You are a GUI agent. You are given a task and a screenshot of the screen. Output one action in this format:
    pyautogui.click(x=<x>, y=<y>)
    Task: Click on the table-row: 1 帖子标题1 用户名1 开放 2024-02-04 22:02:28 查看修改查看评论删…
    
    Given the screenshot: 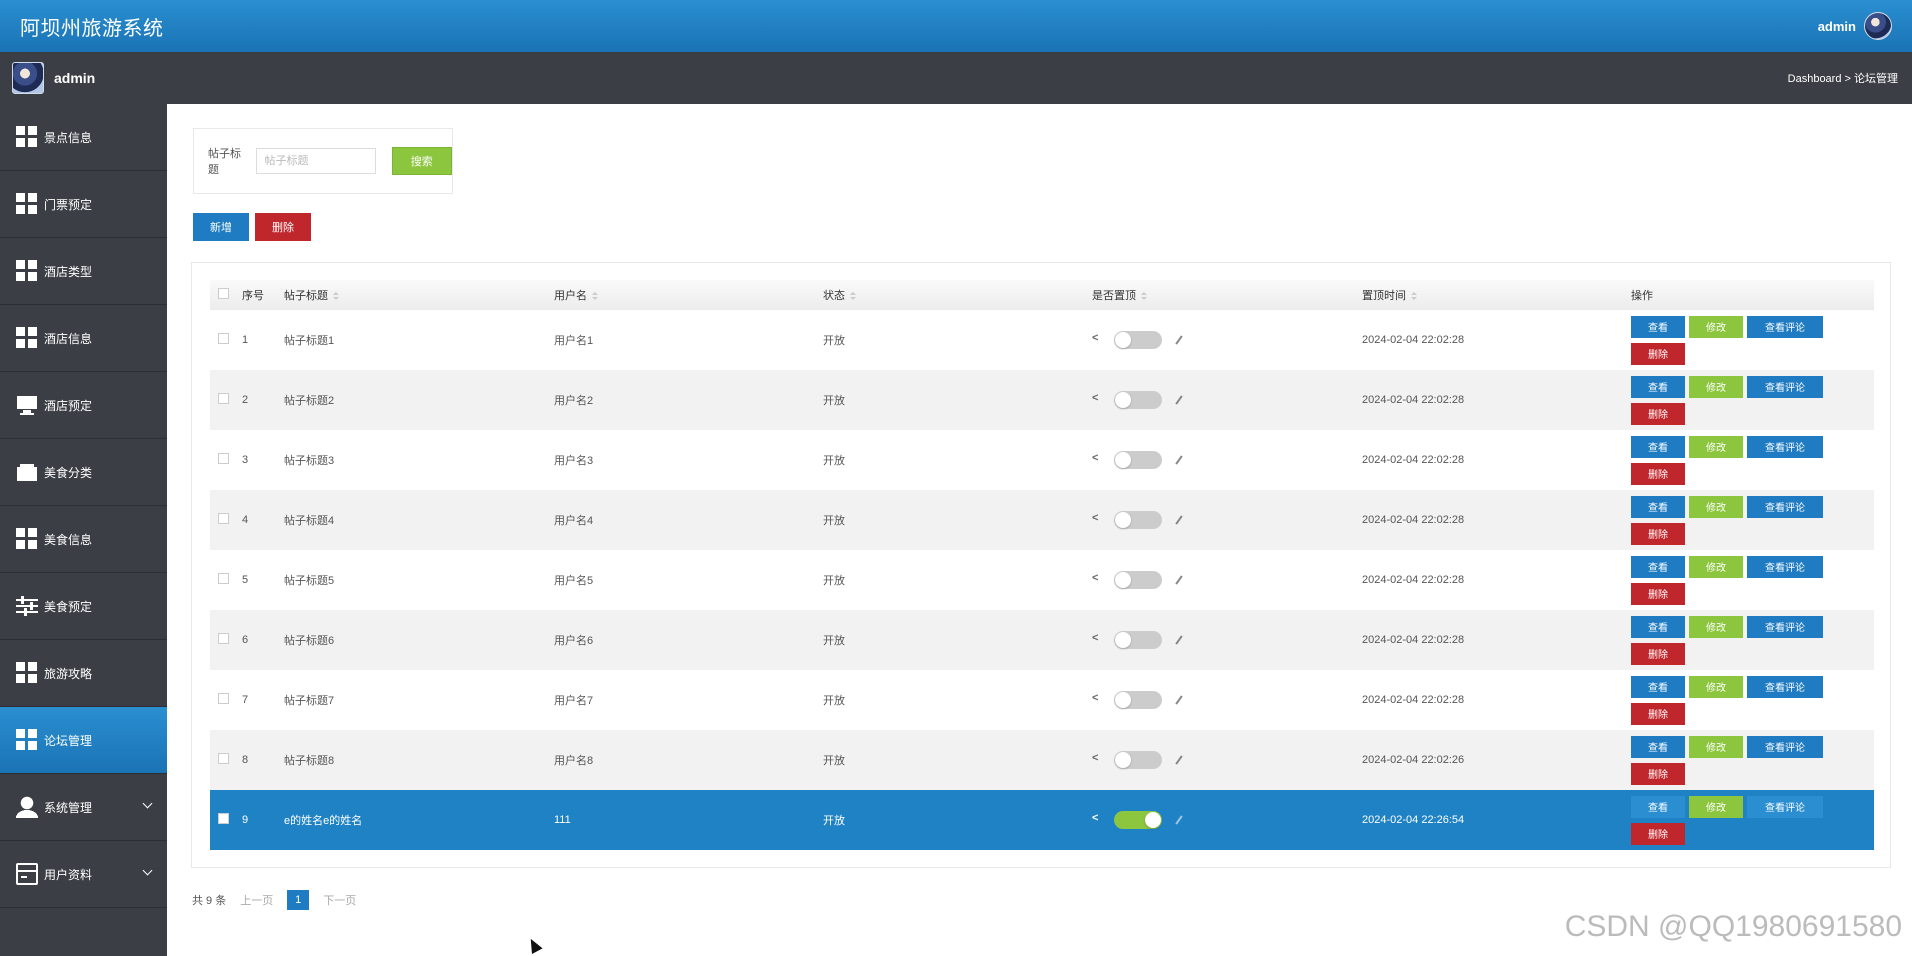 What is the action you would take?
    pyautogui.click(x=1042, y=340)
    